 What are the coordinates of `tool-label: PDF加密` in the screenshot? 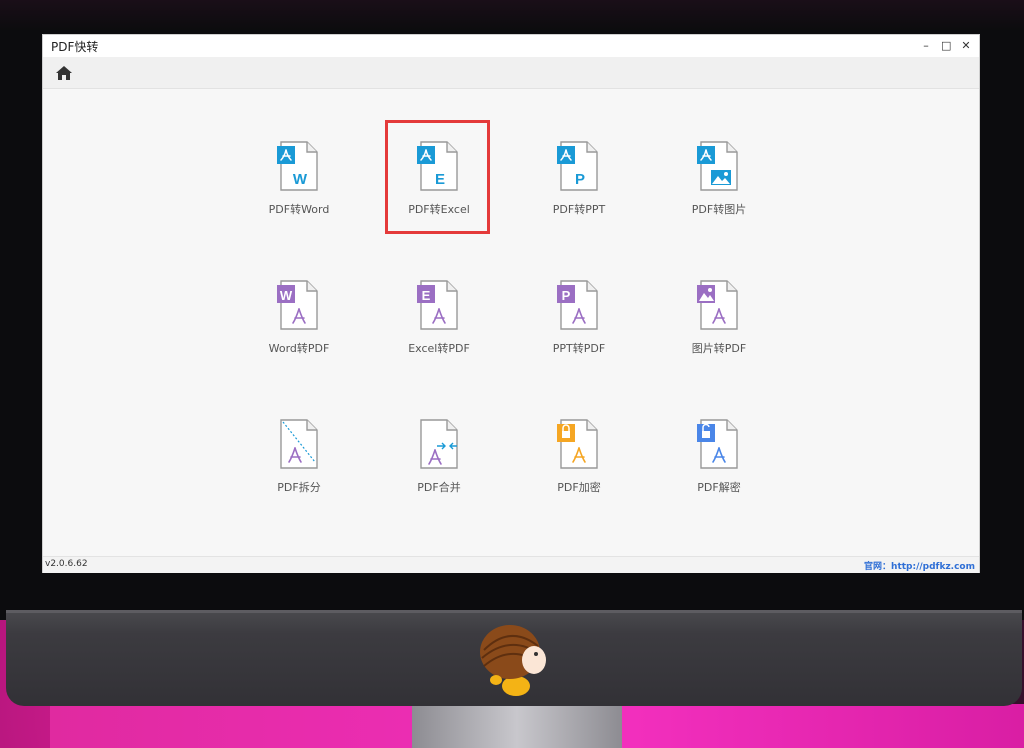 It's located at (579, 487).